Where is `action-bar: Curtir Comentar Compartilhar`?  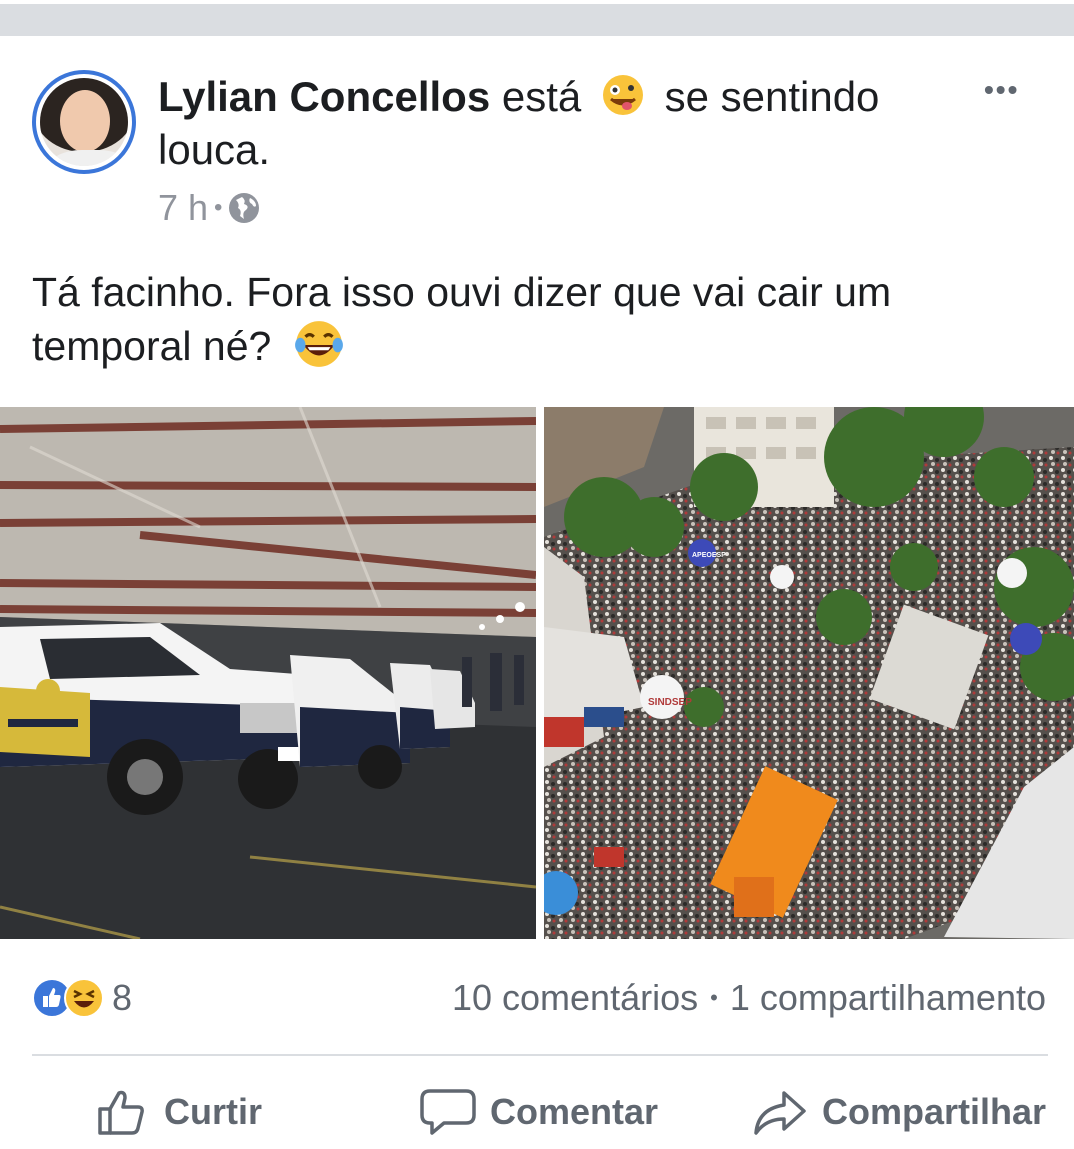 action-bar: Curtir Comentar Compartilhar is located at coordinates (537, 1112).